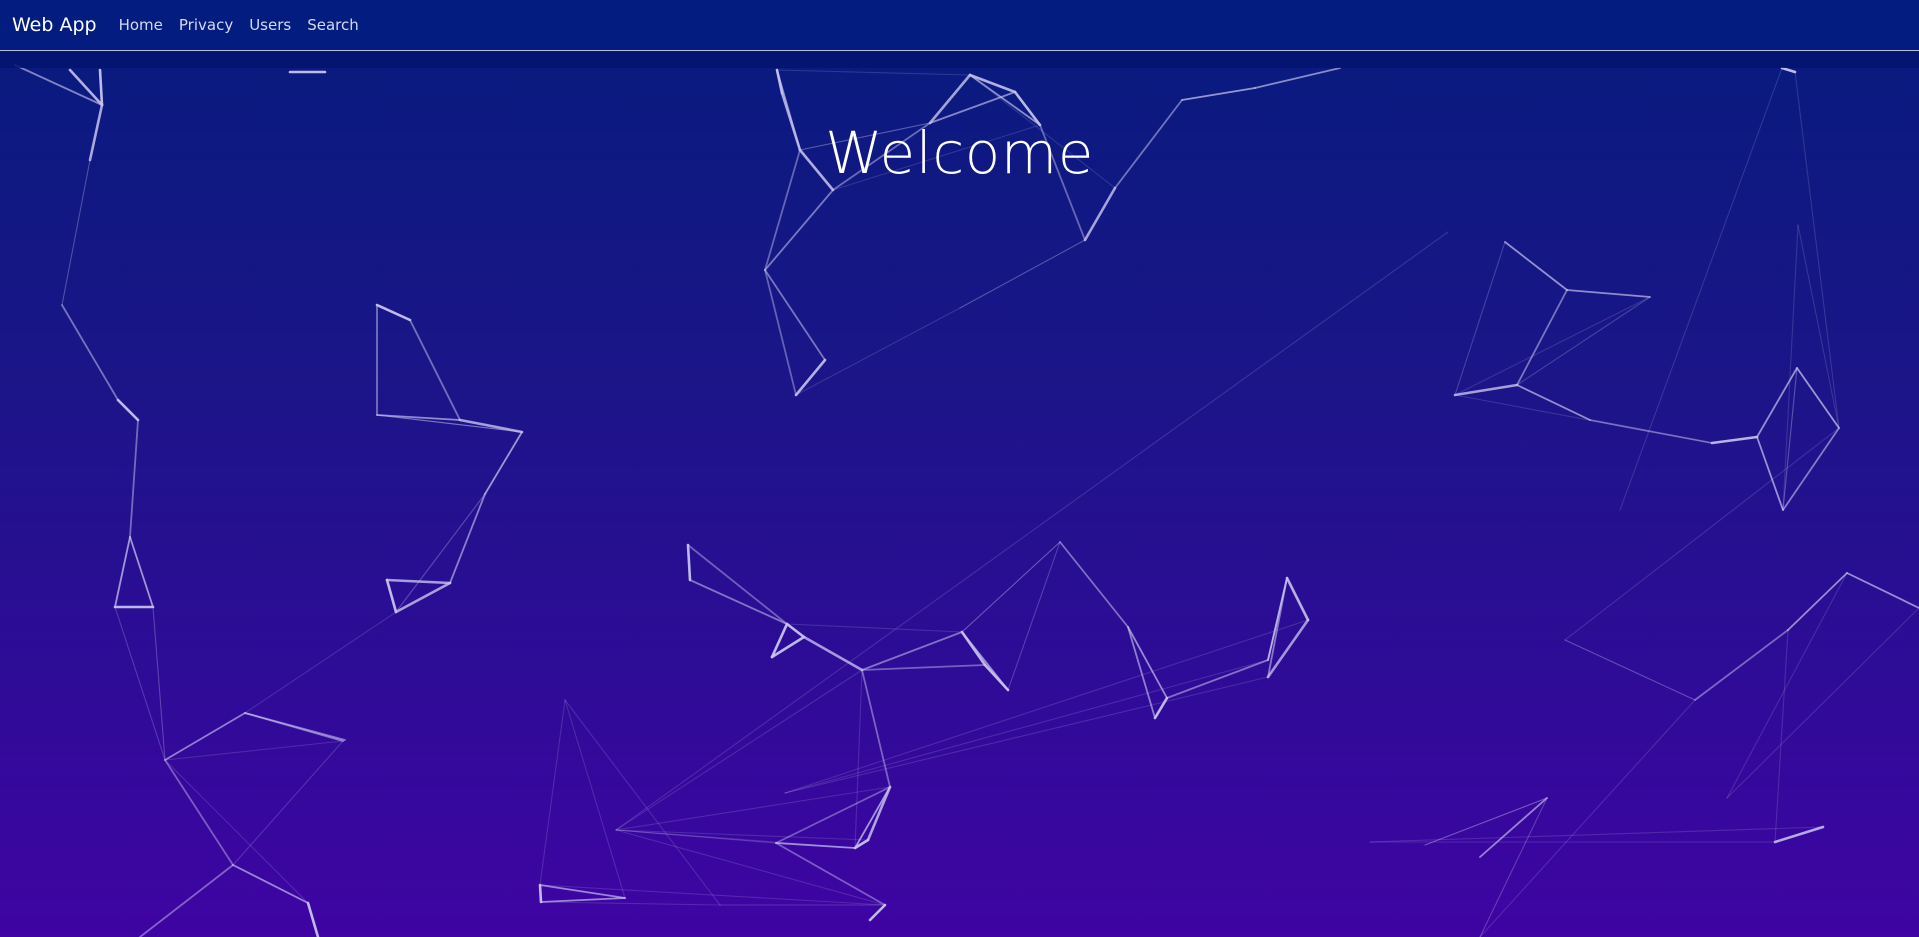 Image resolution: width=1919 pixels, height=937 pixels. I want to click on nav-link-home: Home, so click(141, 25).